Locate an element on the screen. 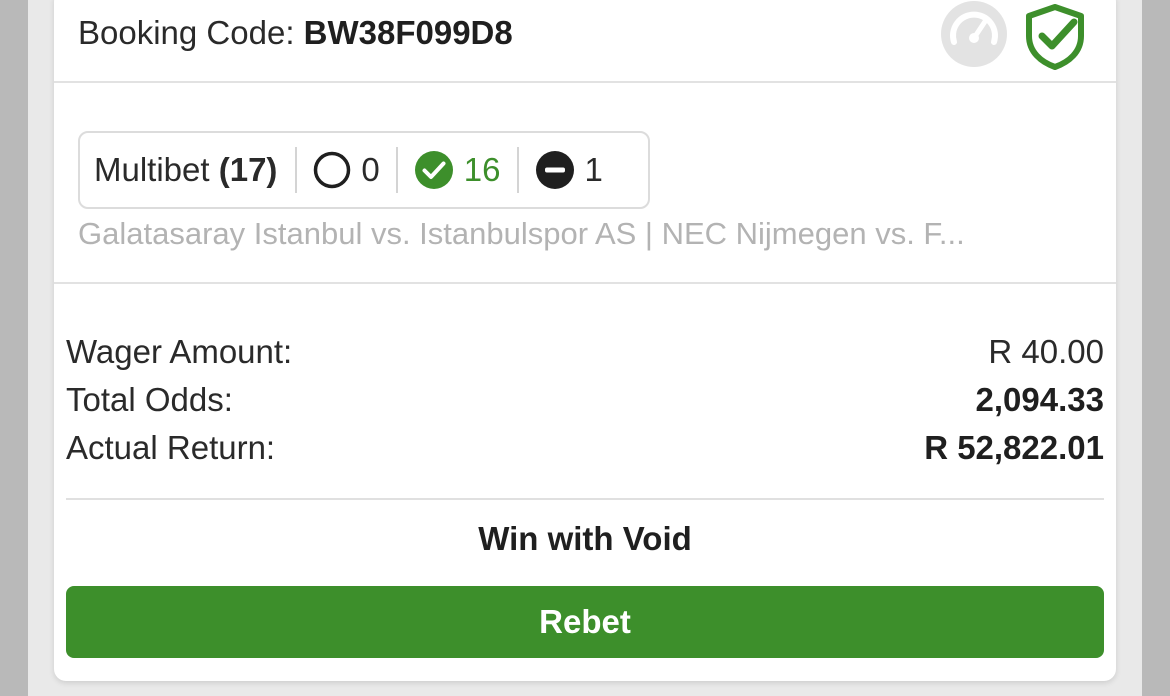 Image resolution: width=1170 pixels, height=696 pixels. odds-value: 2,094.33 is located at coordinates (1039, 399).